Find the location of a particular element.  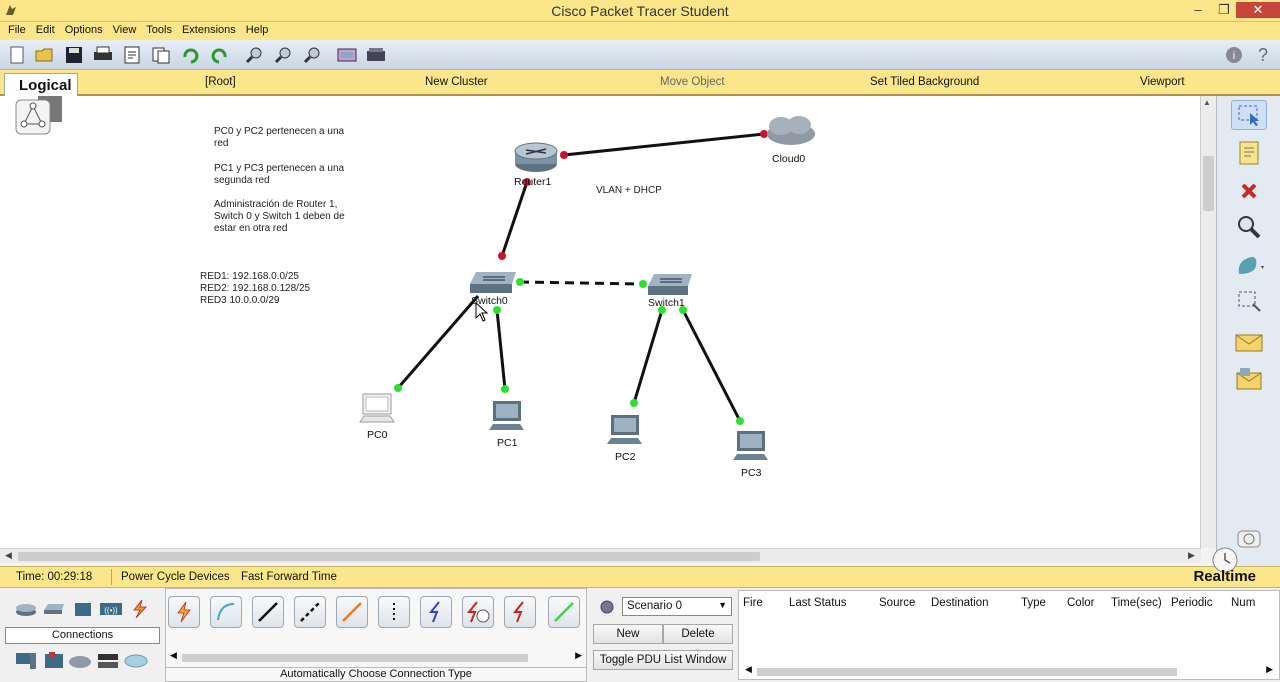

fiber-cable-icon is located at coordinates (352, 612).